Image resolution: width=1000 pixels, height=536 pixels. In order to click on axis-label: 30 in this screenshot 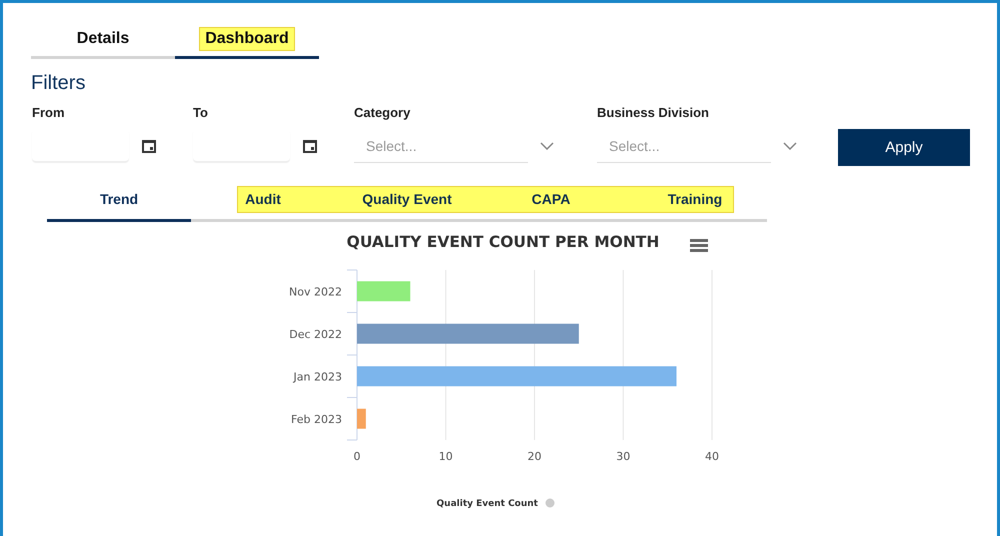, I will do `click(623, 456)`.